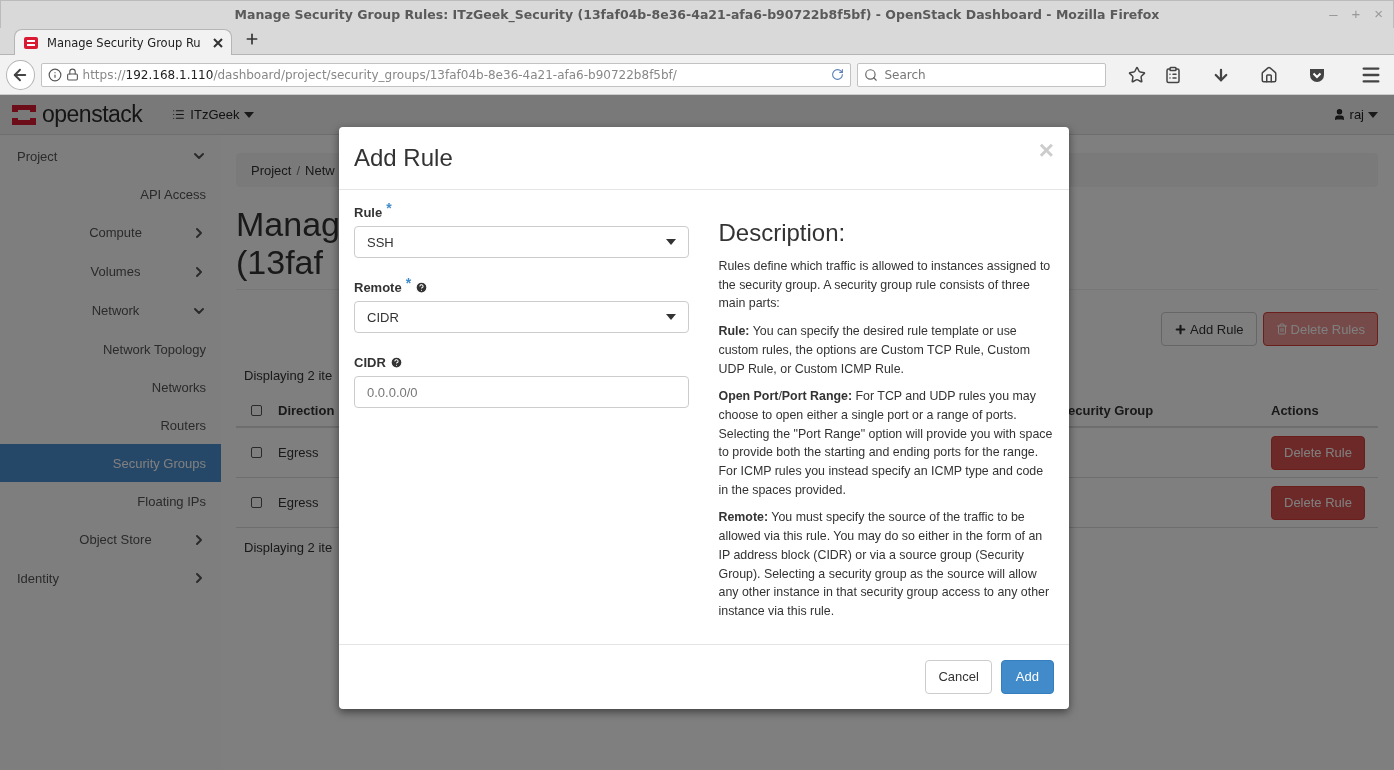 This screenshot has height=770, width=1394. What do you see at coordinates (218, 42) in the screenshot?
I see `close-icon` at bounding box center [218, 42].